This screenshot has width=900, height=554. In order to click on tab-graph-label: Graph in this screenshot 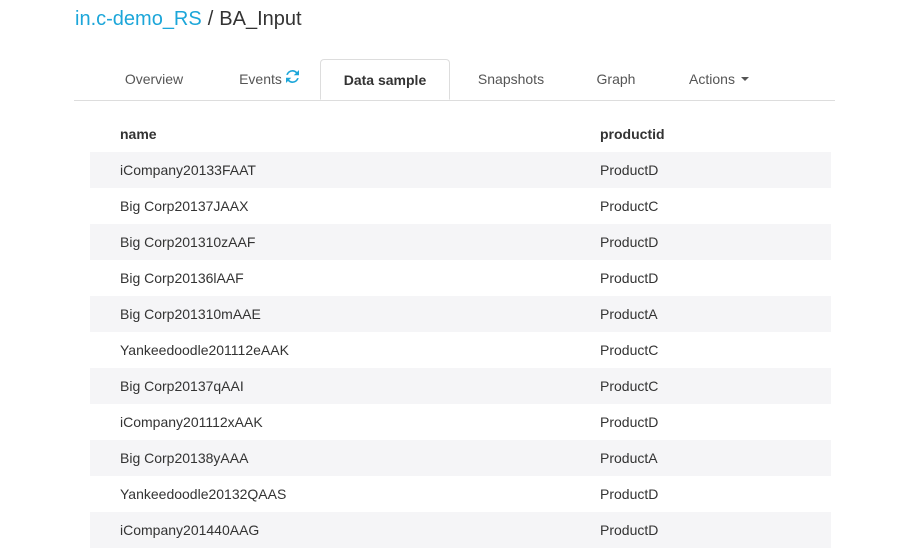, I will do `click(616, 79)`.